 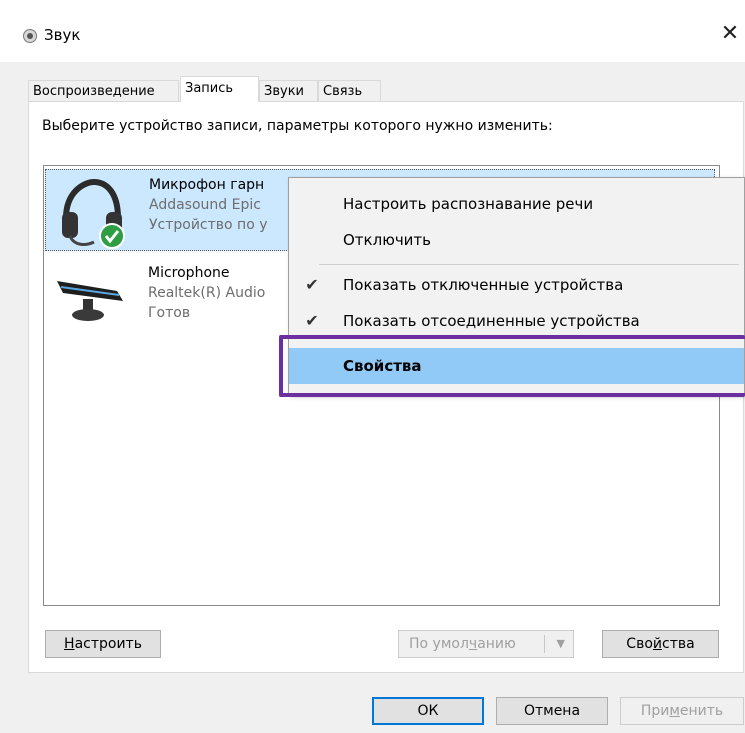 I want to click on tab-sounds: Звуки, so click(x=288, y=90).